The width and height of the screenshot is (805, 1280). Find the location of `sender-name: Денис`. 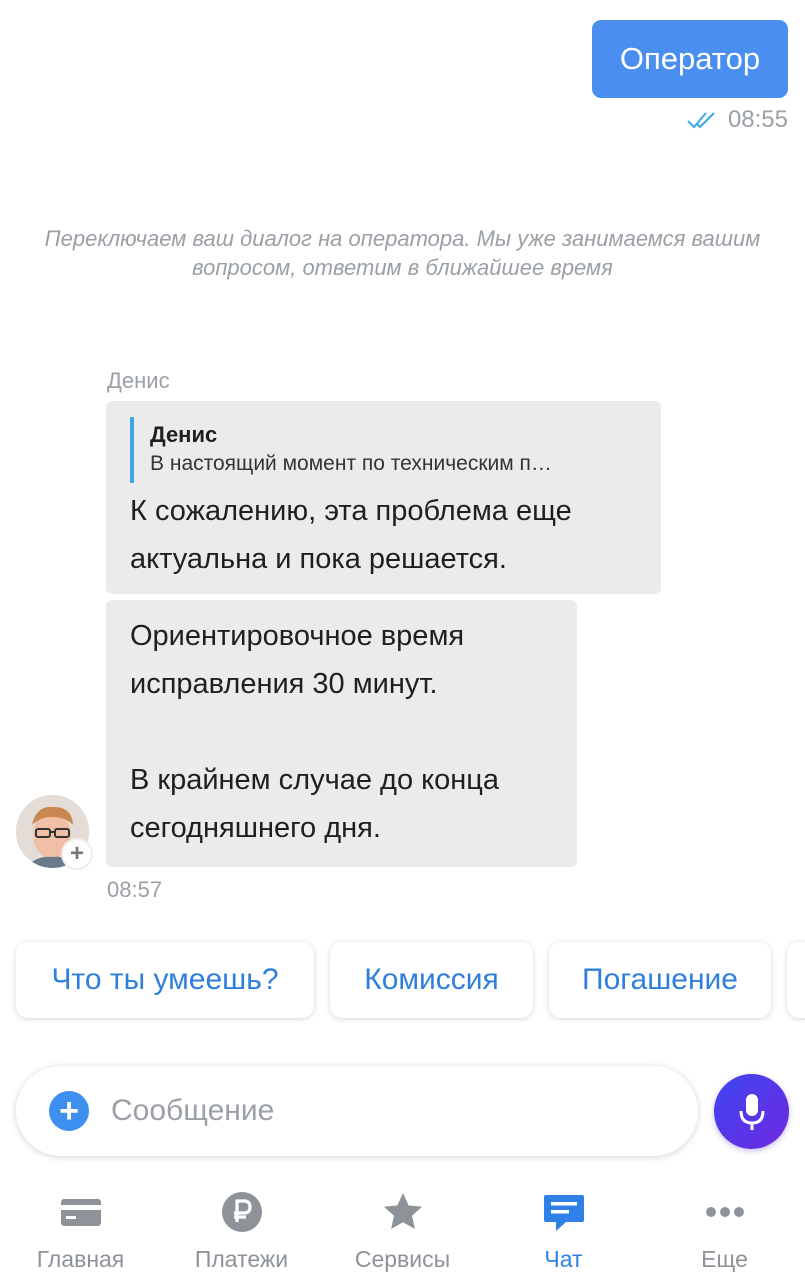

sender-name: Денис is located at coordinates (138, 380).